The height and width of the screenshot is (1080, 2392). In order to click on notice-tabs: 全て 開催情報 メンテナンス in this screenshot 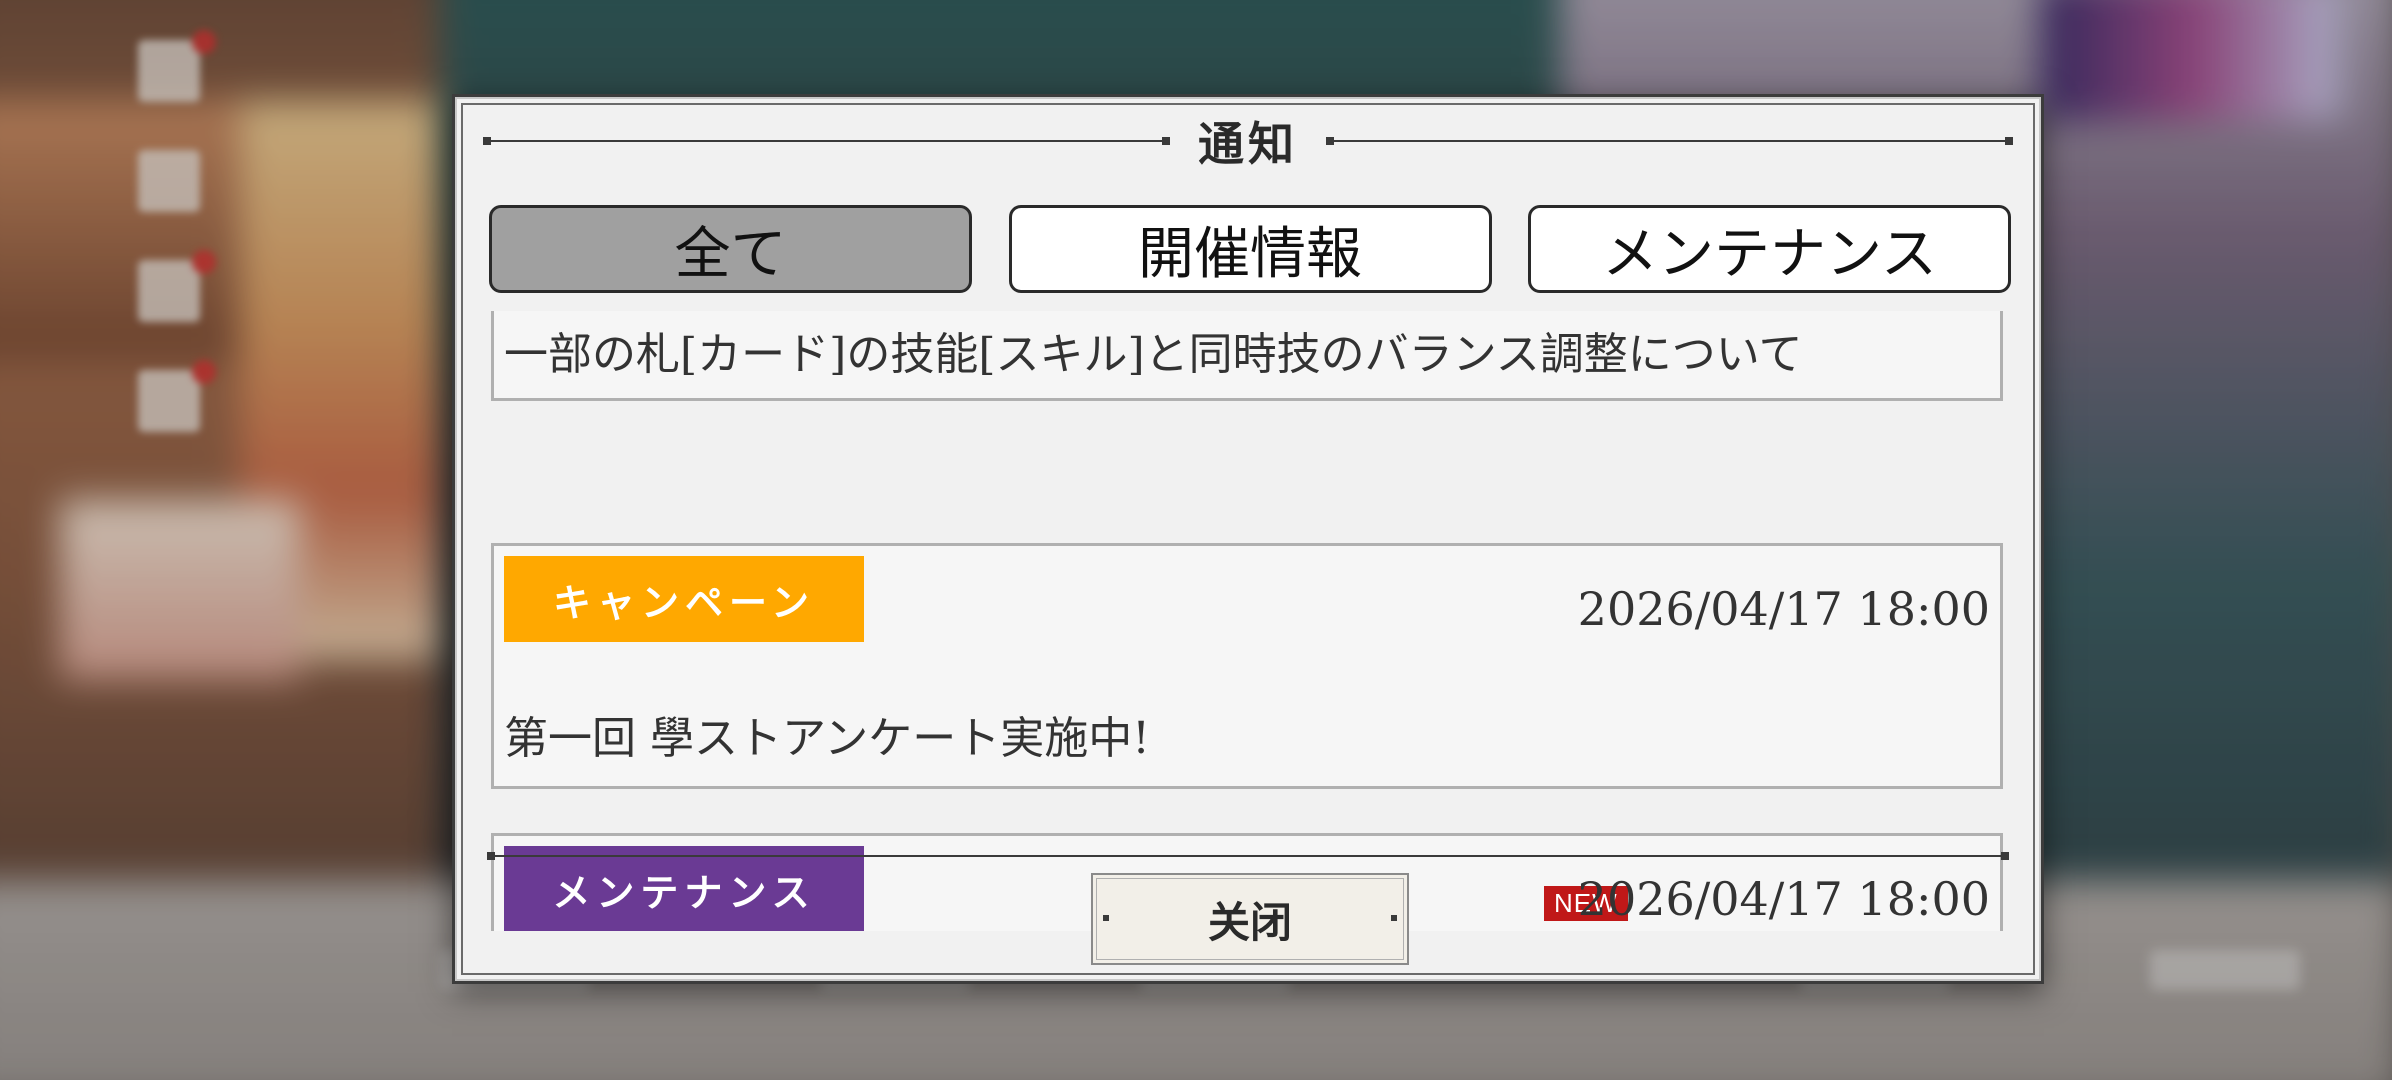, I will do `click(1250, 249)`.